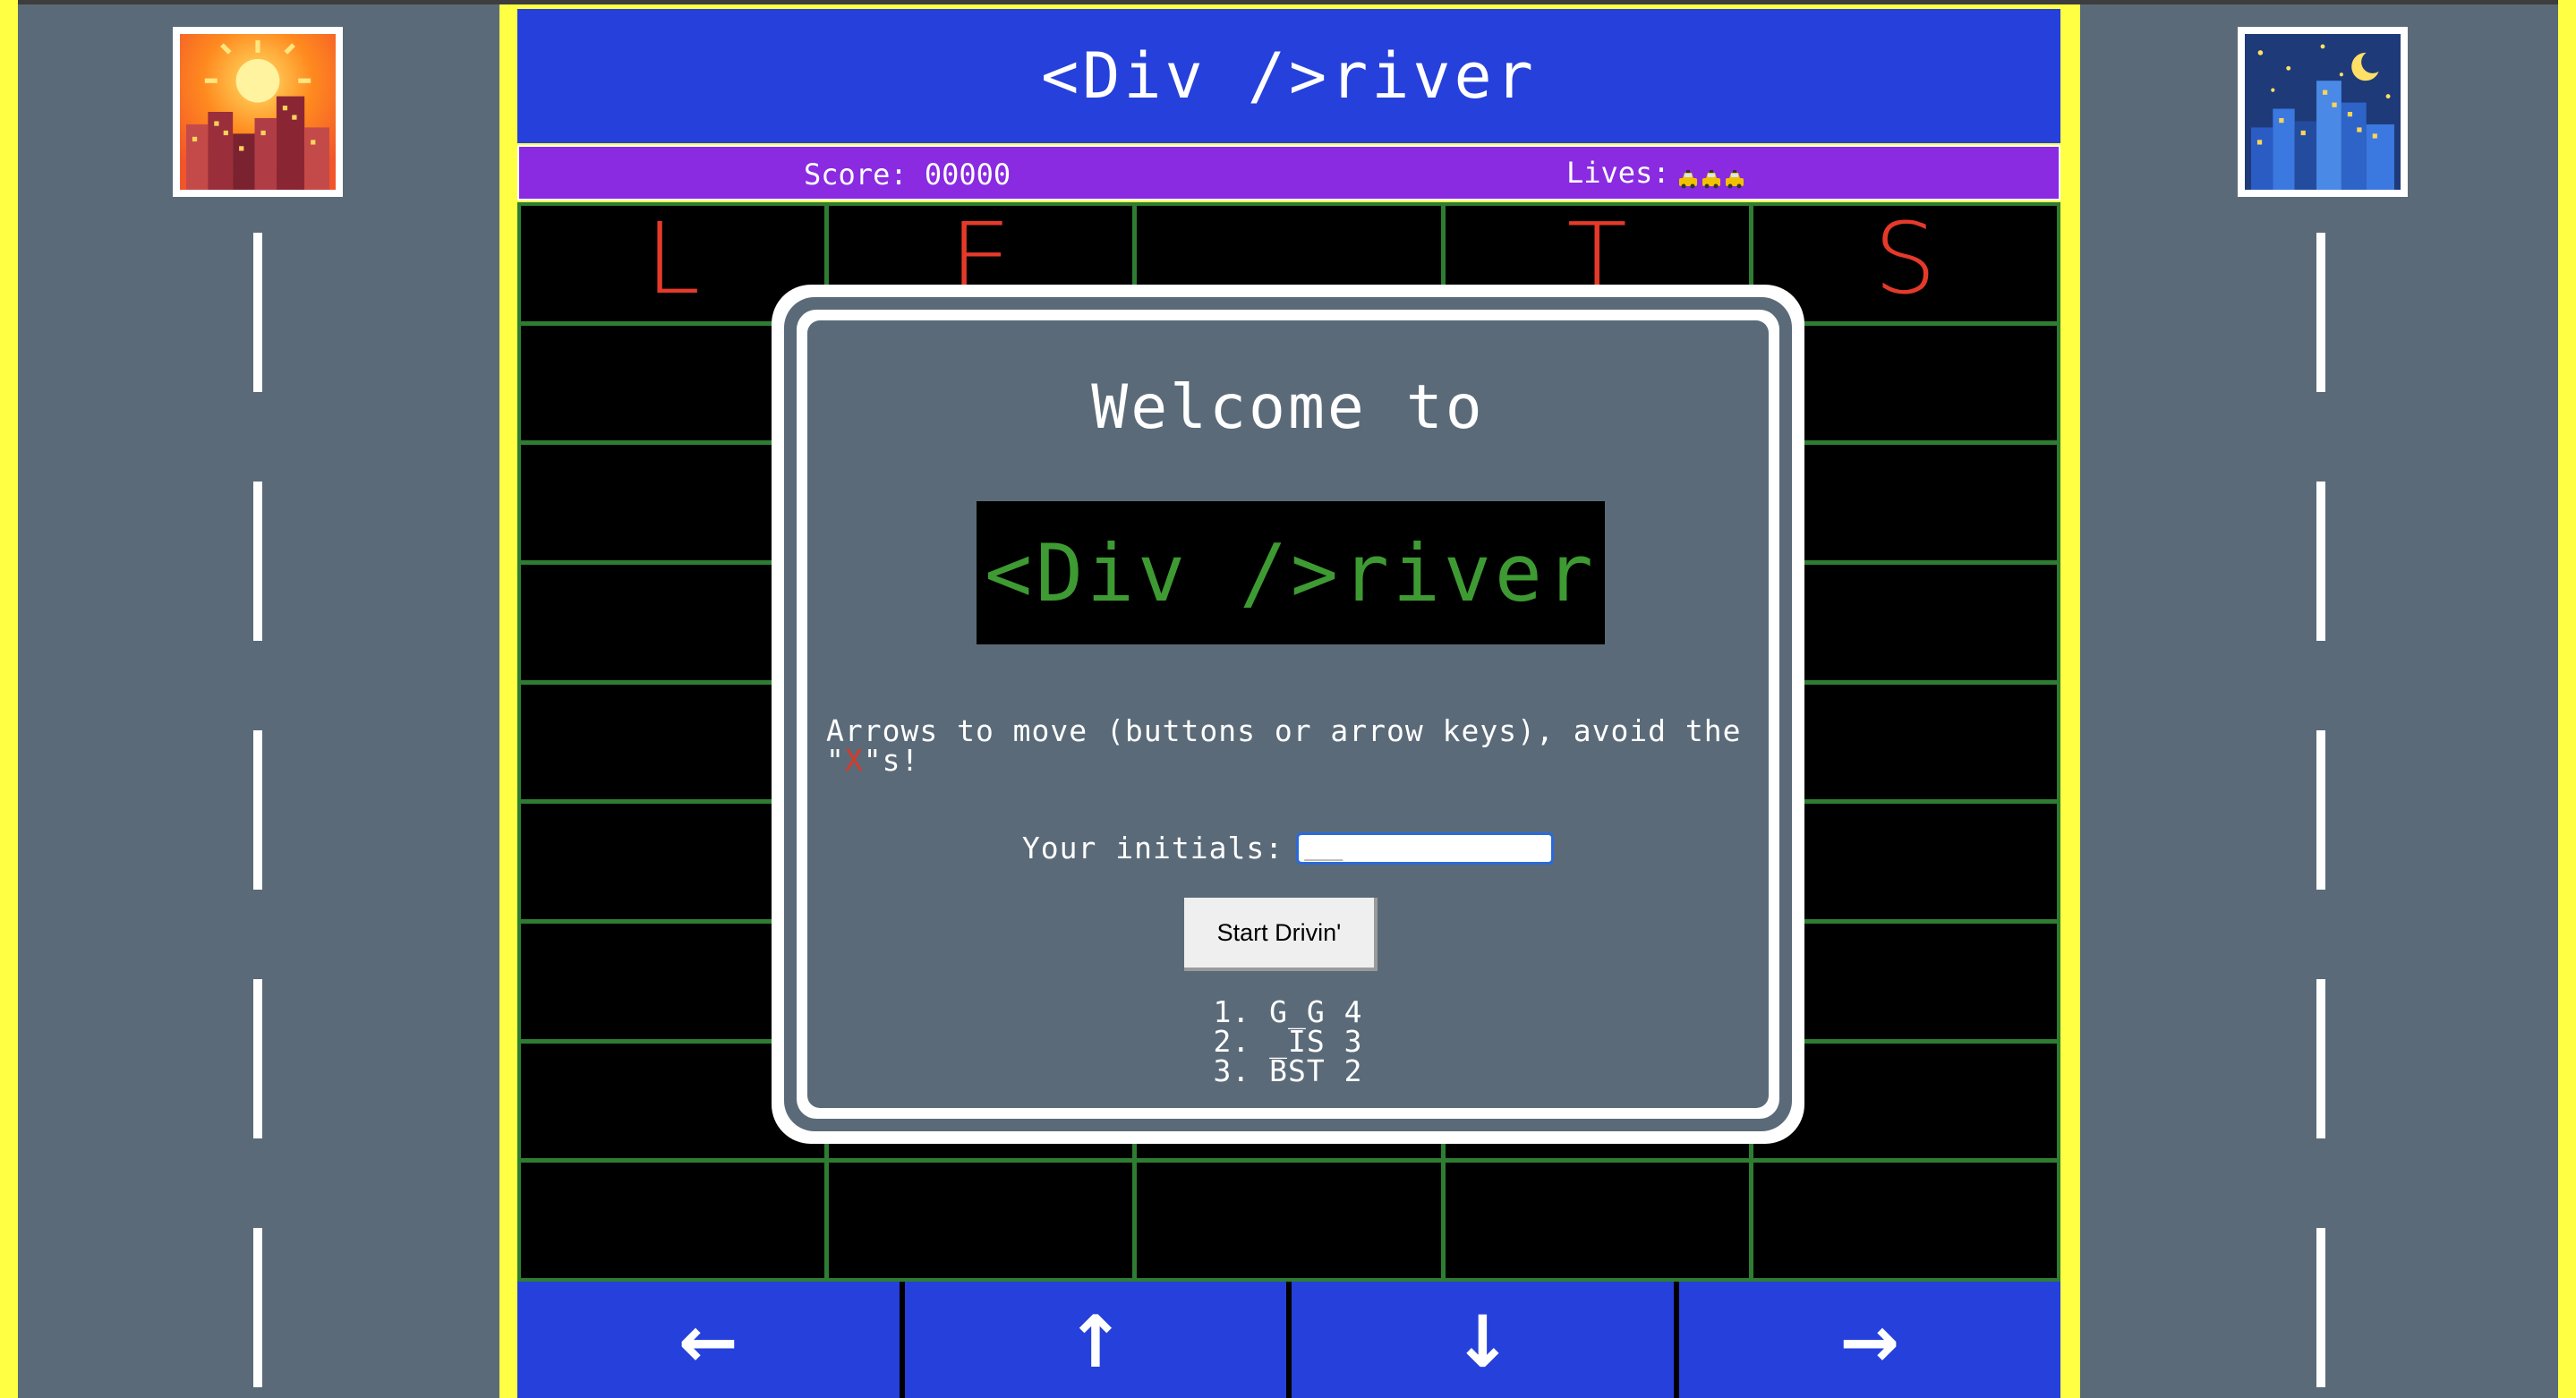  I want to click on lives-icons, so click(1711, 176).